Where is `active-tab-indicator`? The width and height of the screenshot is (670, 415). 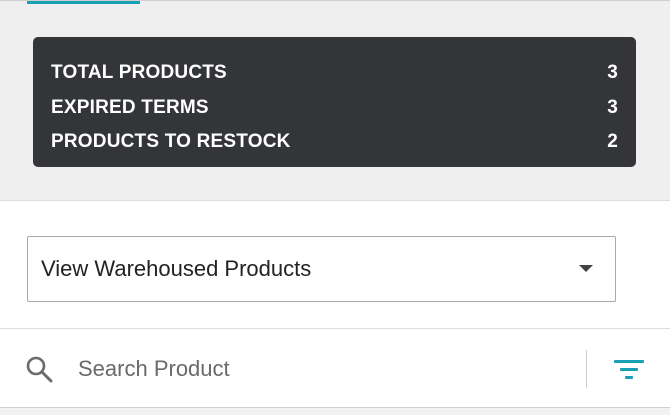
active-tab-indicator is located at coordinates (83, 2).